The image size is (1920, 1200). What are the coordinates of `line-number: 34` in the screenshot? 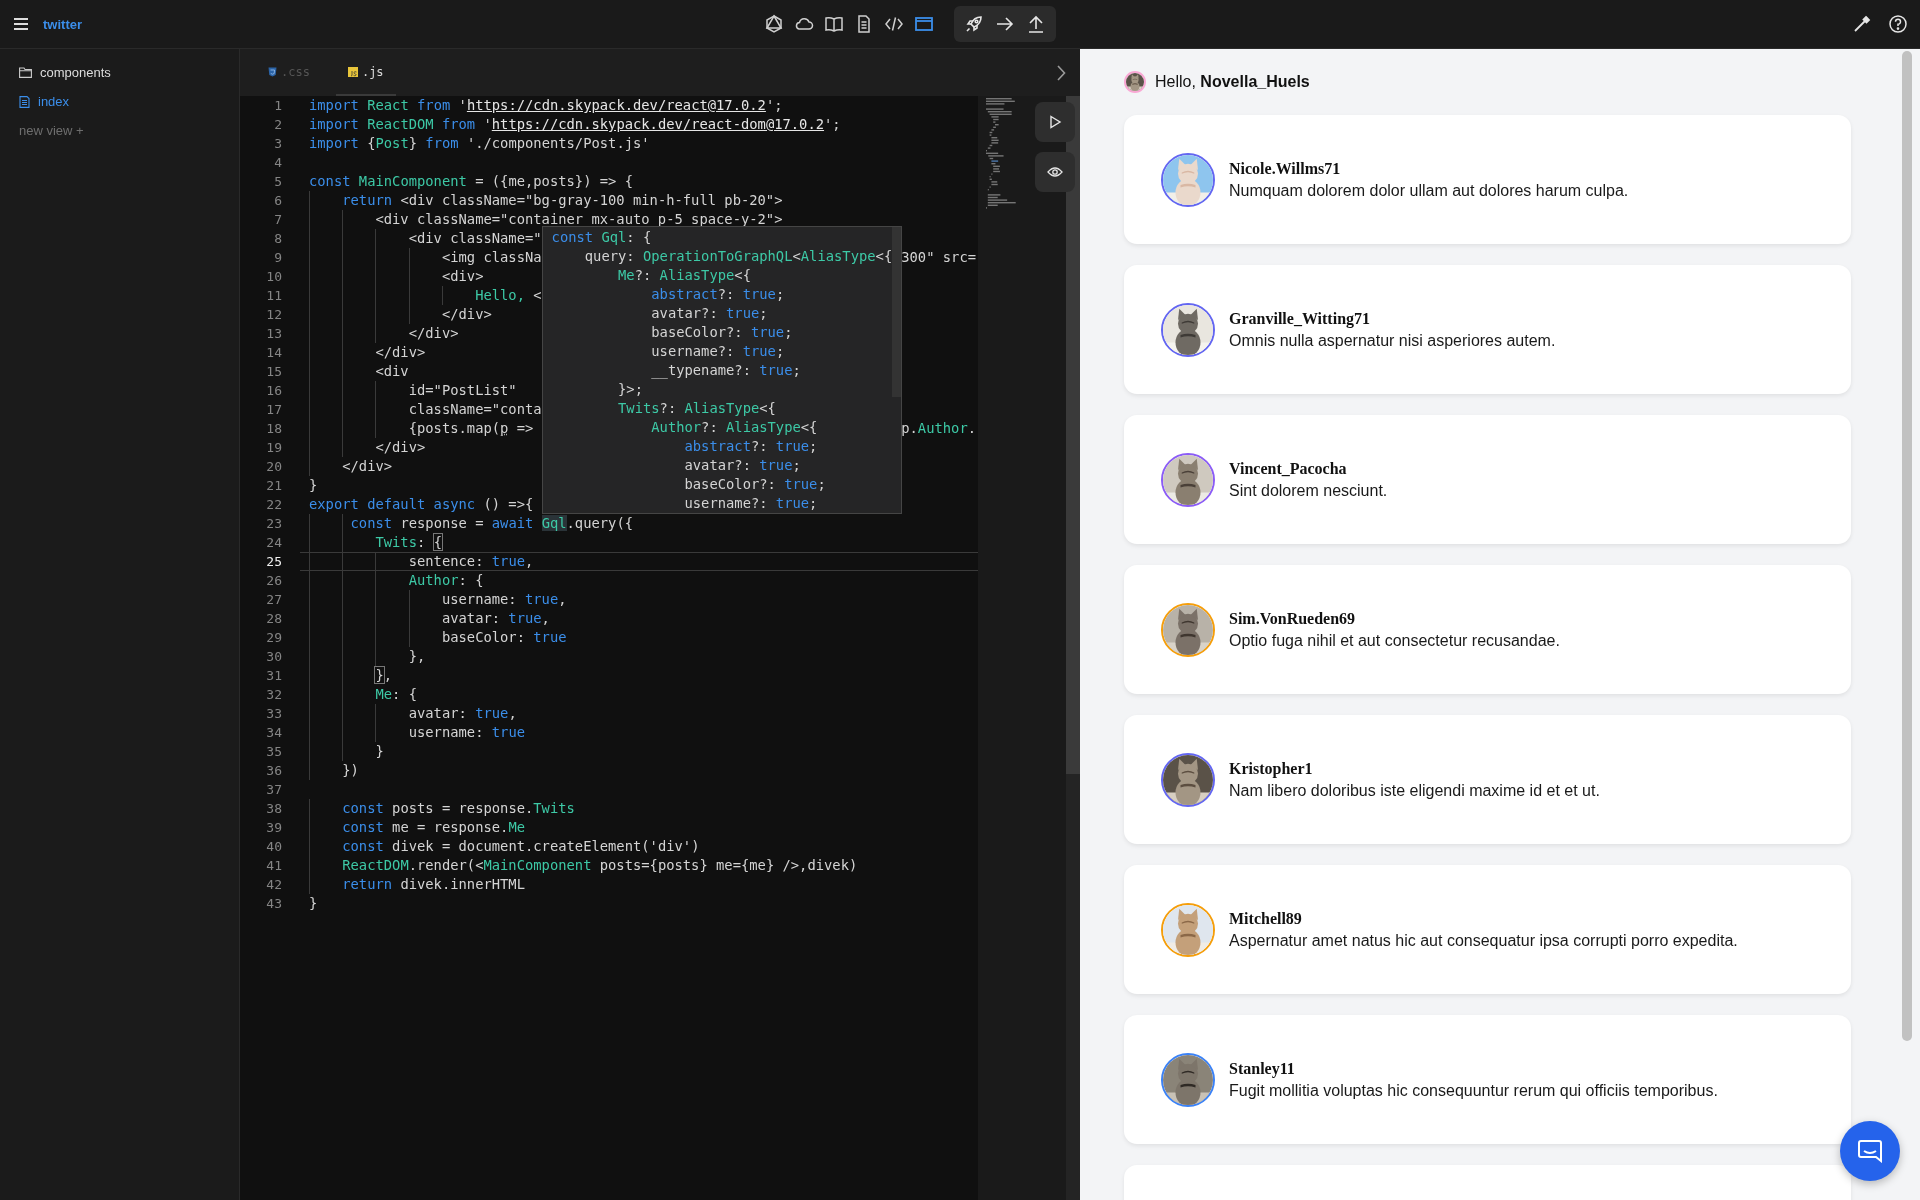 It's located at (274, 733).